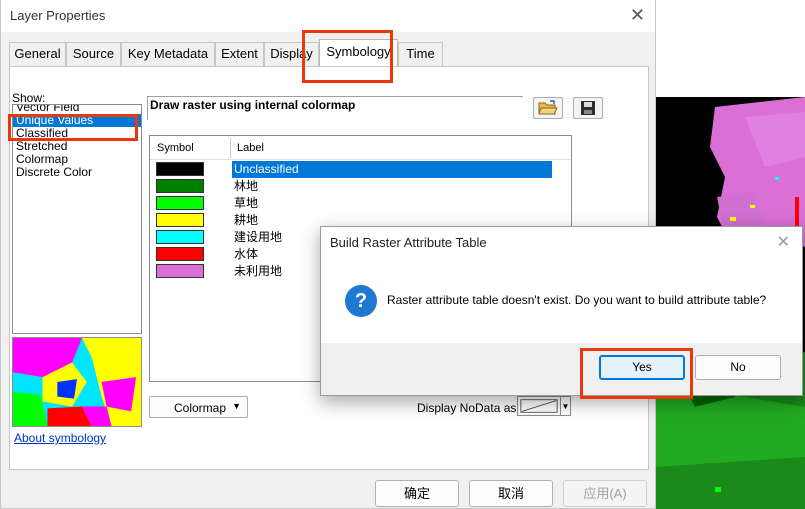 This screenshot has height=509, width=805. What do you see at coordinates (783, 242) in the screenshot?
I see `dialog-close-icon: ✕` at bounding box center [783, 242].